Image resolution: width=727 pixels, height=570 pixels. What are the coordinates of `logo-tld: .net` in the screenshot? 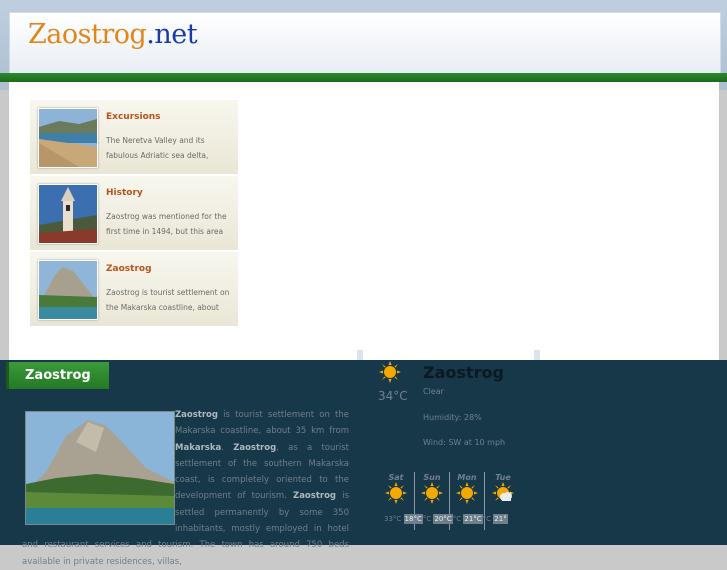 It's located at (172, 34).